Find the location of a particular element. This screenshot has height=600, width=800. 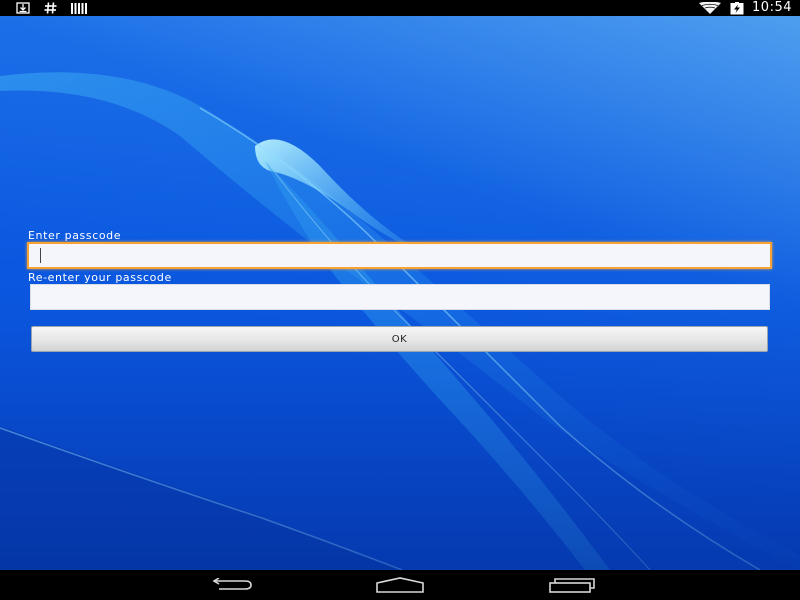

text-cursor is located at coordinates (40, 255).